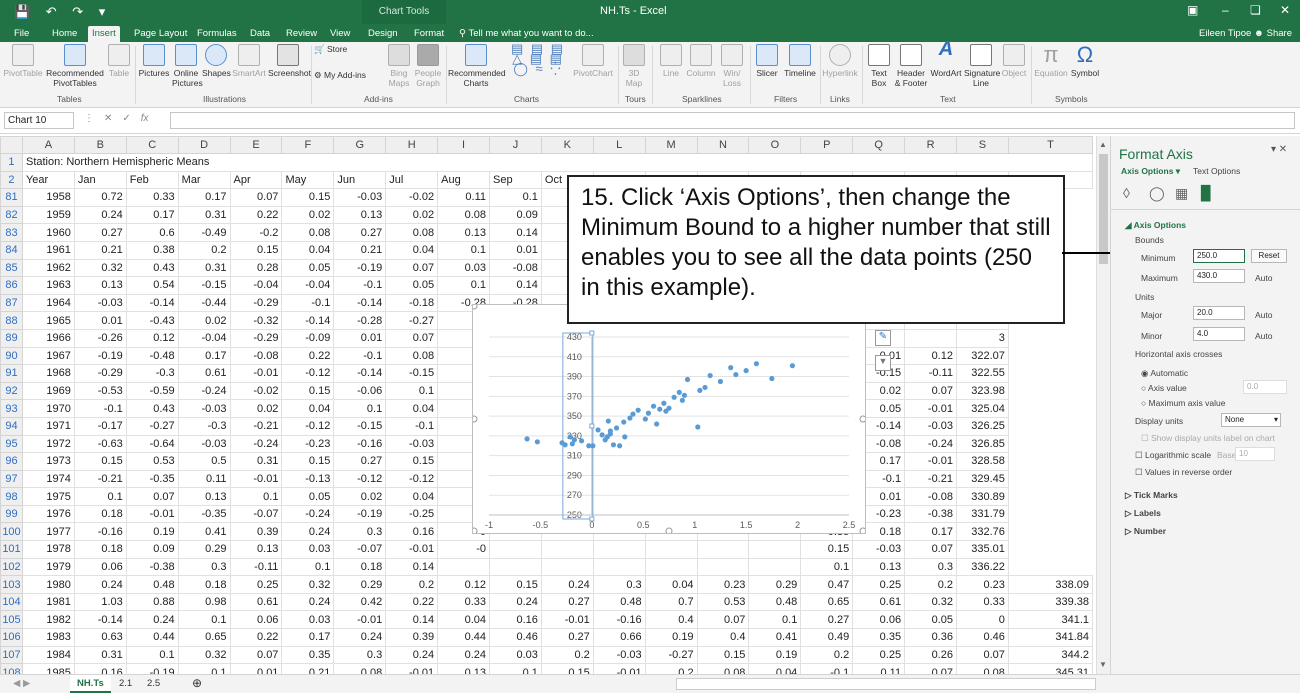  Describe the element at coordinates (412, 303) in the screenshot. I see `cell: -0.18` at that location.